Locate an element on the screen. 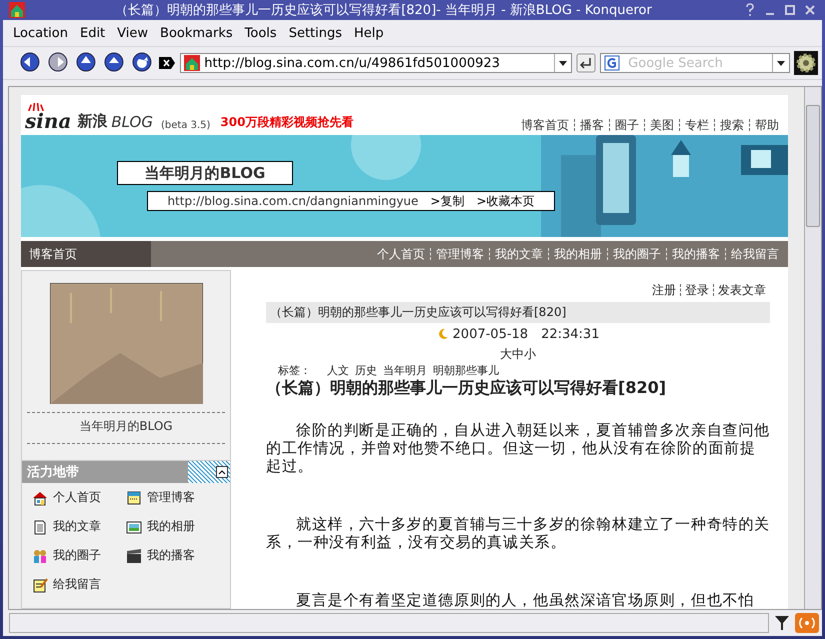 The height and width of the screenshot is (639, 825). header-link: 圈子 is located at coordinates (626, 125).